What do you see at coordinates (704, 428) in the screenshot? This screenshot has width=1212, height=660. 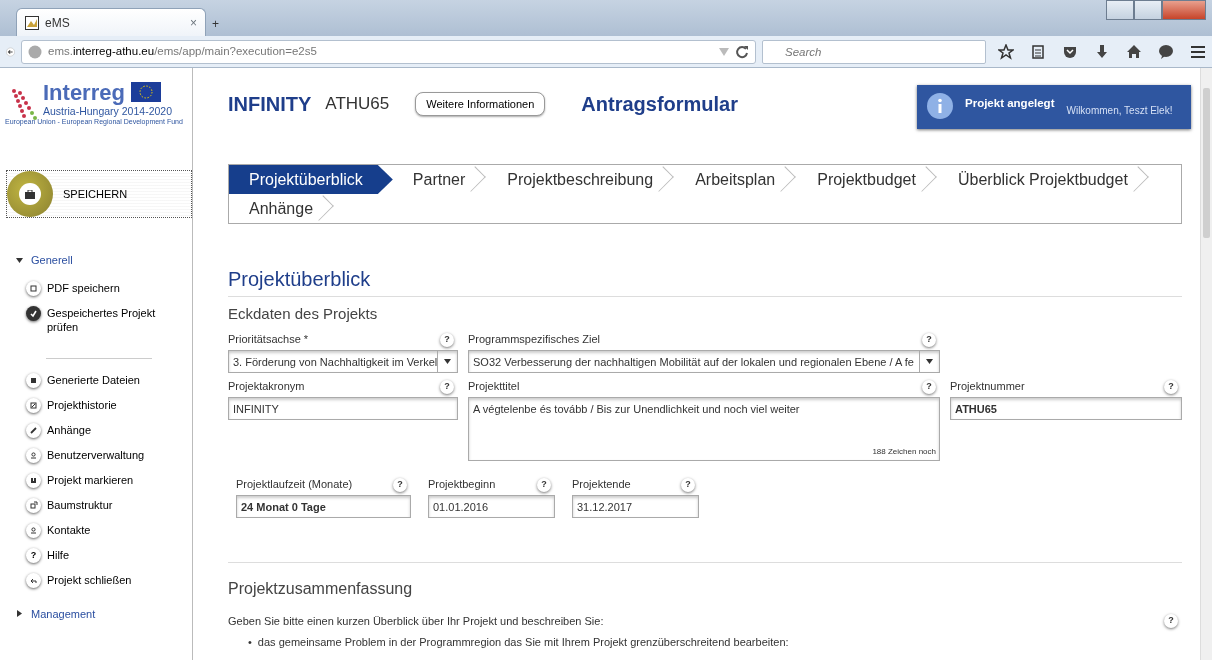 I see `textarea-field: A végtelenbe és tovább / Bis zur Unendlichkeit und noch viel weiter 188 Zeichen noch` at bounding box center [704, 428].